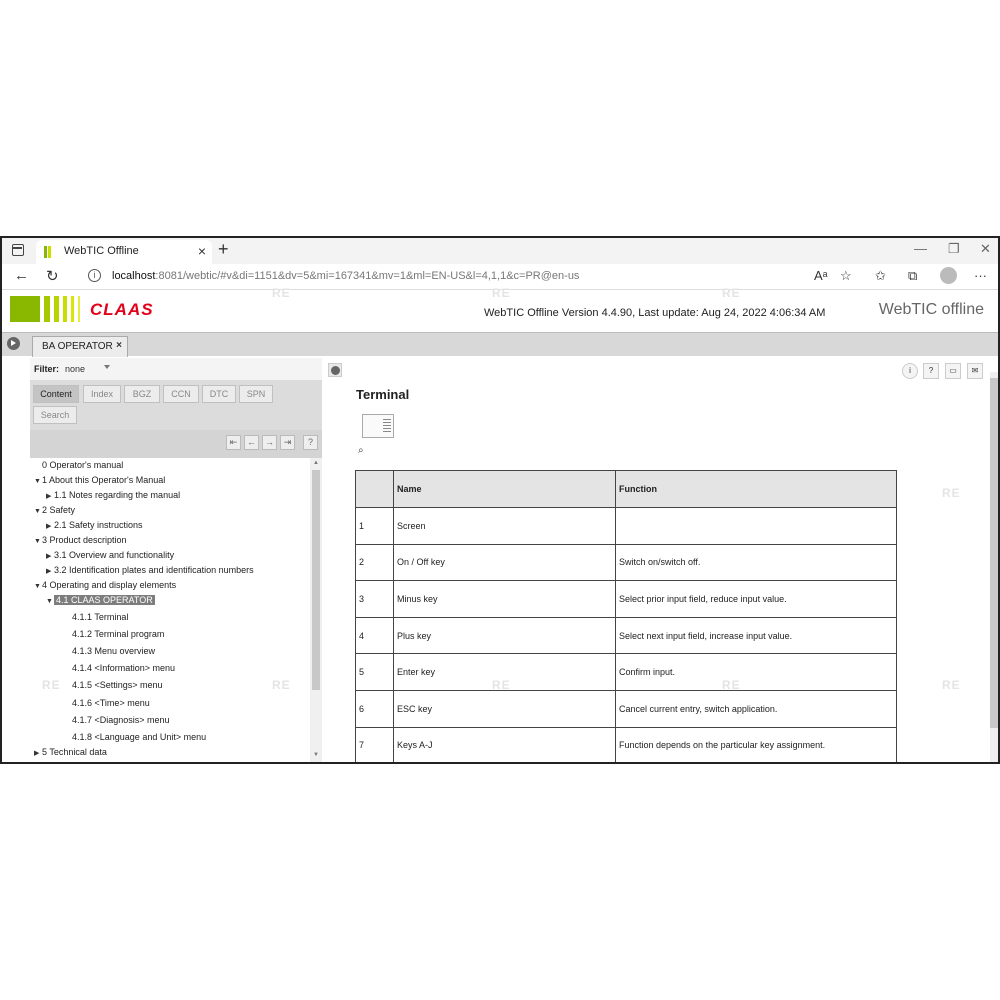 The image size is (1000, 1000). What do you see at coordinates (954, 249) in the screenshot?
I see `restore-icon: ❐` at bounding box center [954, 249].